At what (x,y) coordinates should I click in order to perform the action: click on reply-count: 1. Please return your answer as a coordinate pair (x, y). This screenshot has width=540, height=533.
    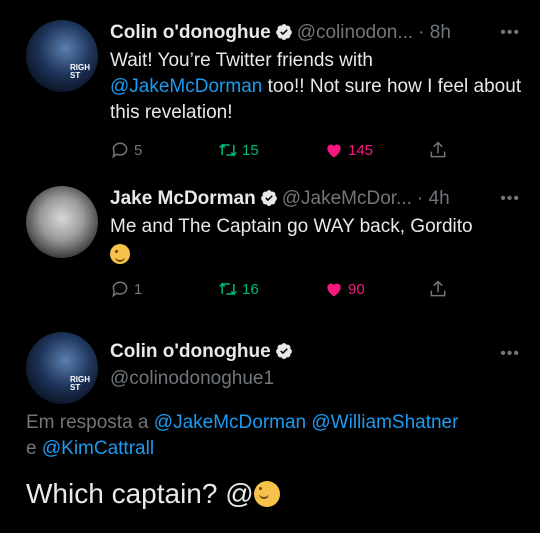
    Looking at the image, I should click on (138, 289).